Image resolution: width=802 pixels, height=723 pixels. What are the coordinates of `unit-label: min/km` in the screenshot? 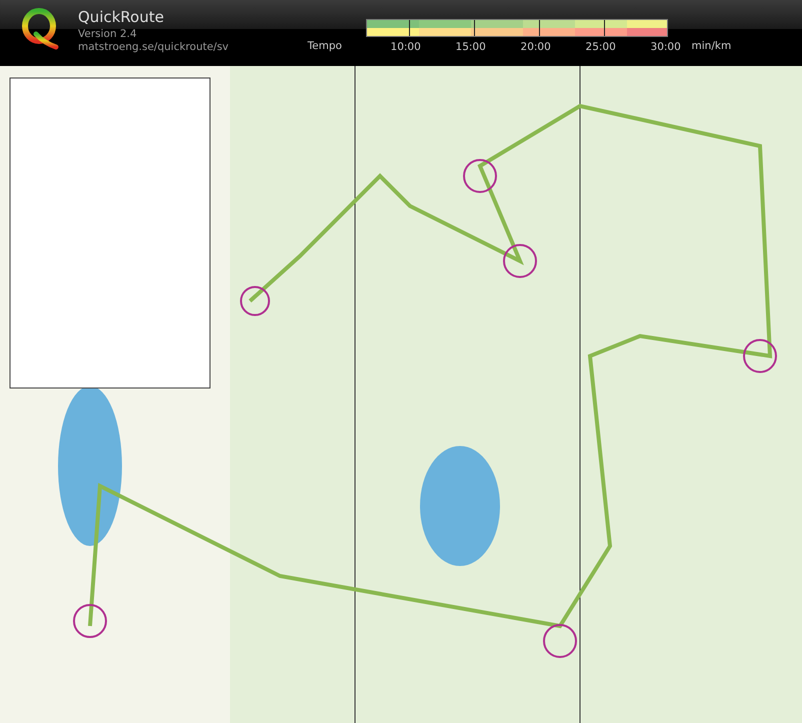 It's located at (712, 46).